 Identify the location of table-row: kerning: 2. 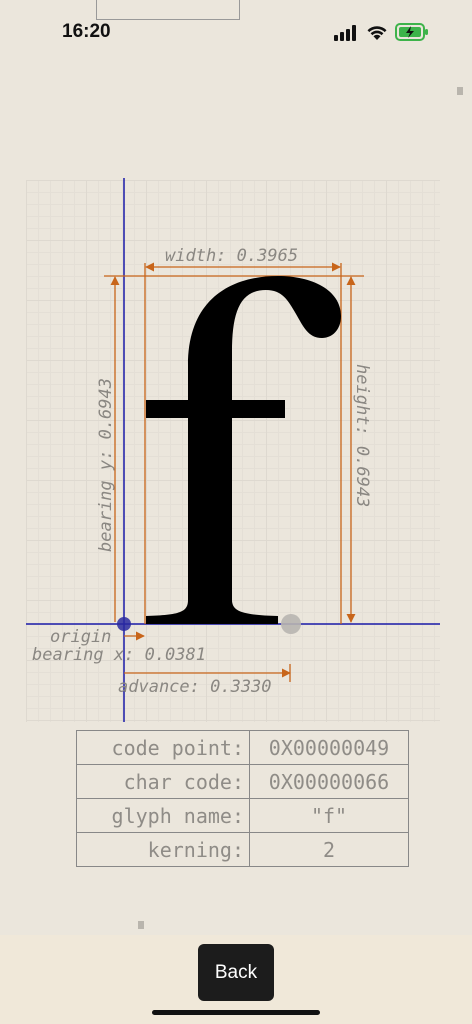
(242, 849).